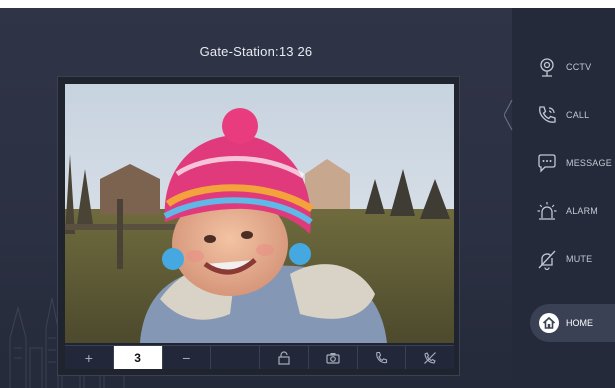  What do you see at coordinates (187, 357) in the screenshot?
I see `minus-button: −` at bounding box center [187, 357].